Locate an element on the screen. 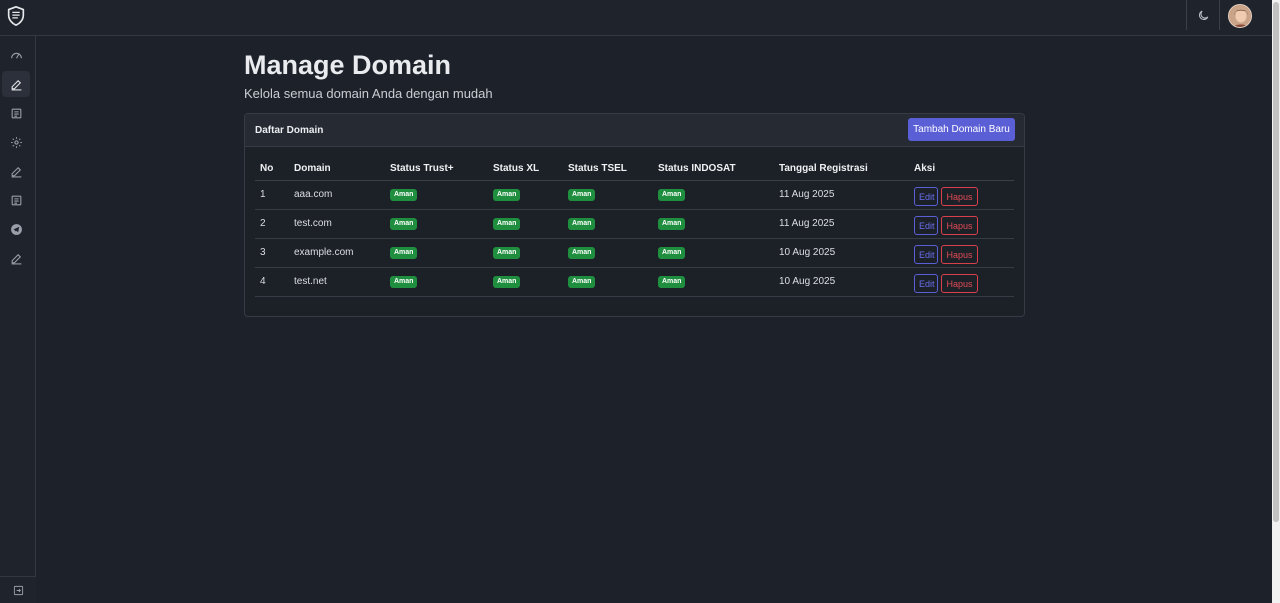 Image resolution: width=1280 pixels, height=603 pixels. moon-icon is located at coordinates (1203, 15).